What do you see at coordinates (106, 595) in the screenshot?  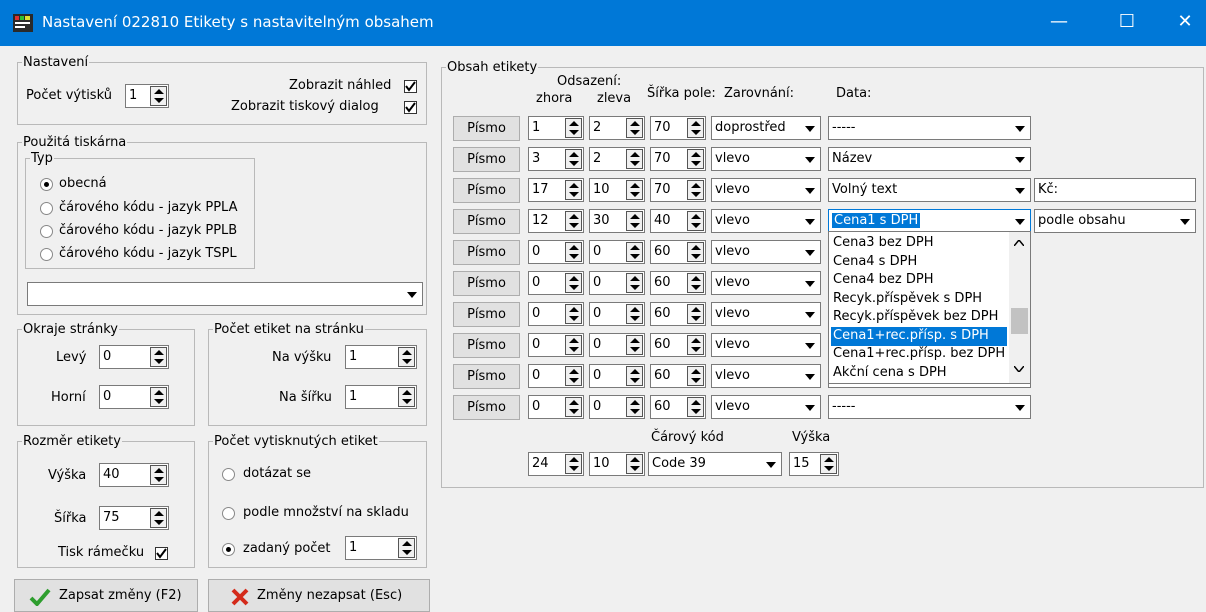 I see `save-button: Zapsat změny (F2)` at bounding box center [106, 595].